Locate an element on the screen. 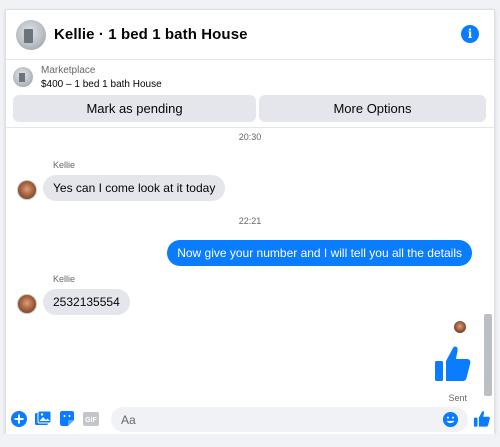  listing-price-title: $400 – 1 bed 1 bath House is located at coordinates (101, 84).